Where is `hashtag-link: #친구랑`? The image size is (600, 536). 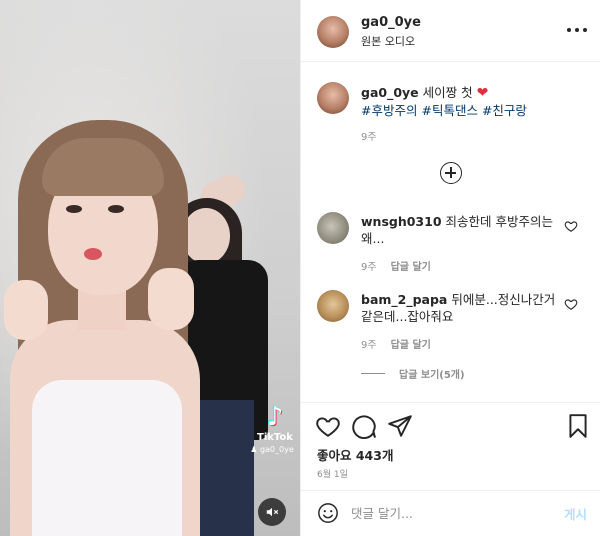 hashtag-link: #친구랑 is located at coordinates (504, 110).